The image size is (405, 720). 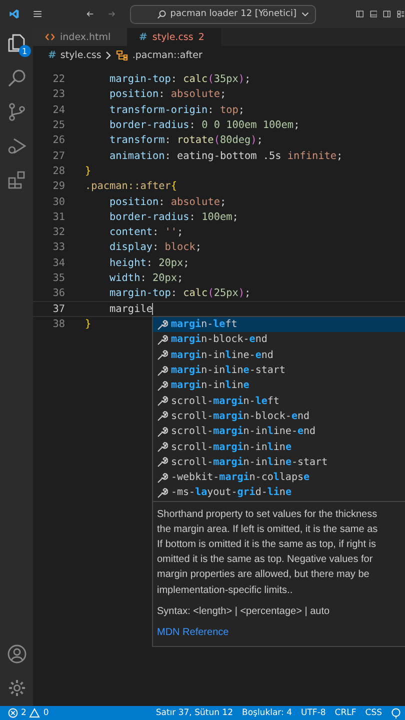 What do you see at coordinates (176, 110) in the screenshot?
I see `code-line: transform-origin: top;` at bounding box center [176, 110].